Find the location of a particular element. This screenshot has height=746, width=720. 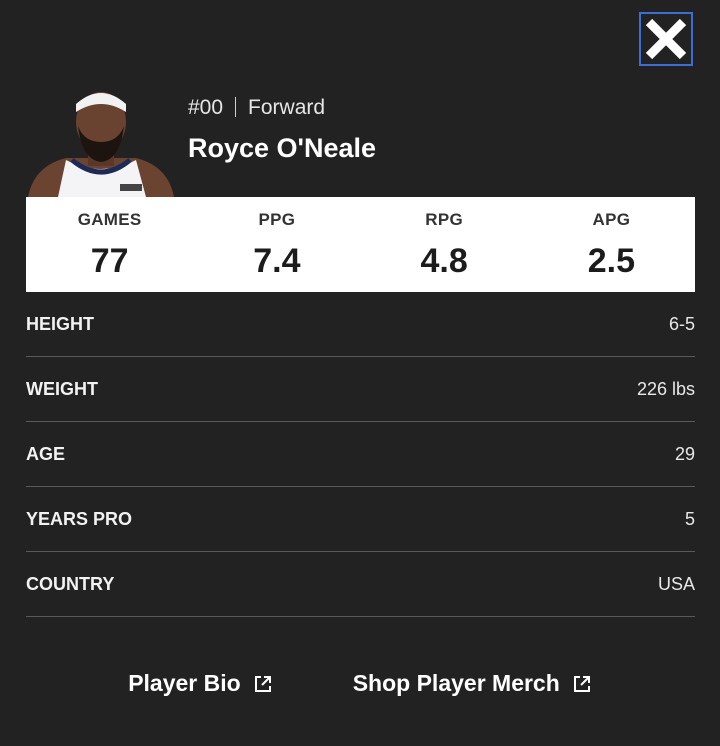

player-name: Royce O'Neale is located at coordinates (282, 148).